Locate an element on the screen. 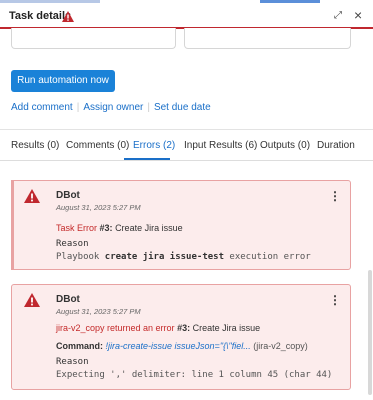 This screenshot has width=373, height=400. card-accent is located at coordinates (12, 225).